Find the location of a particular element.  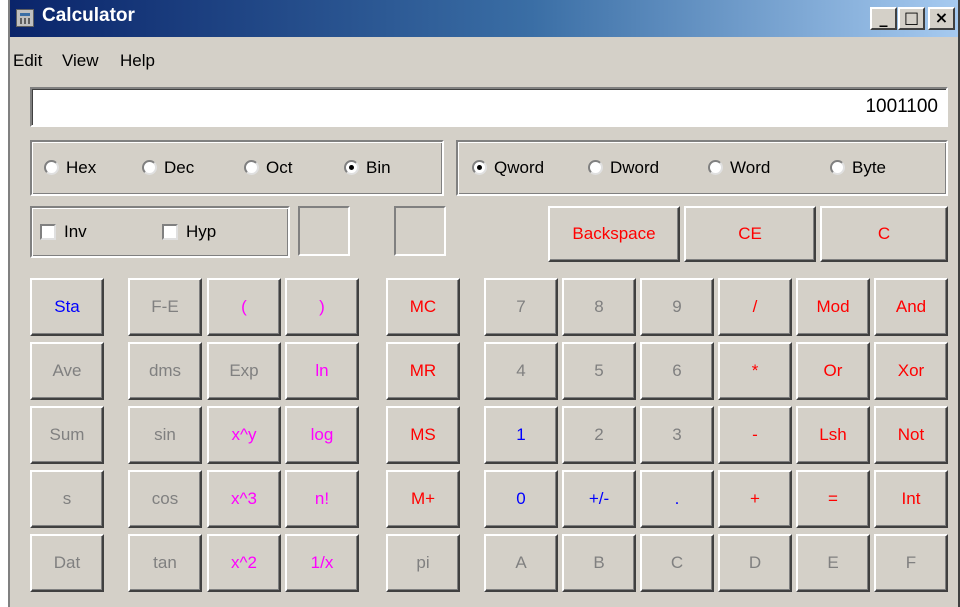

key-divide-button: / is located at coordinates (755, 307).